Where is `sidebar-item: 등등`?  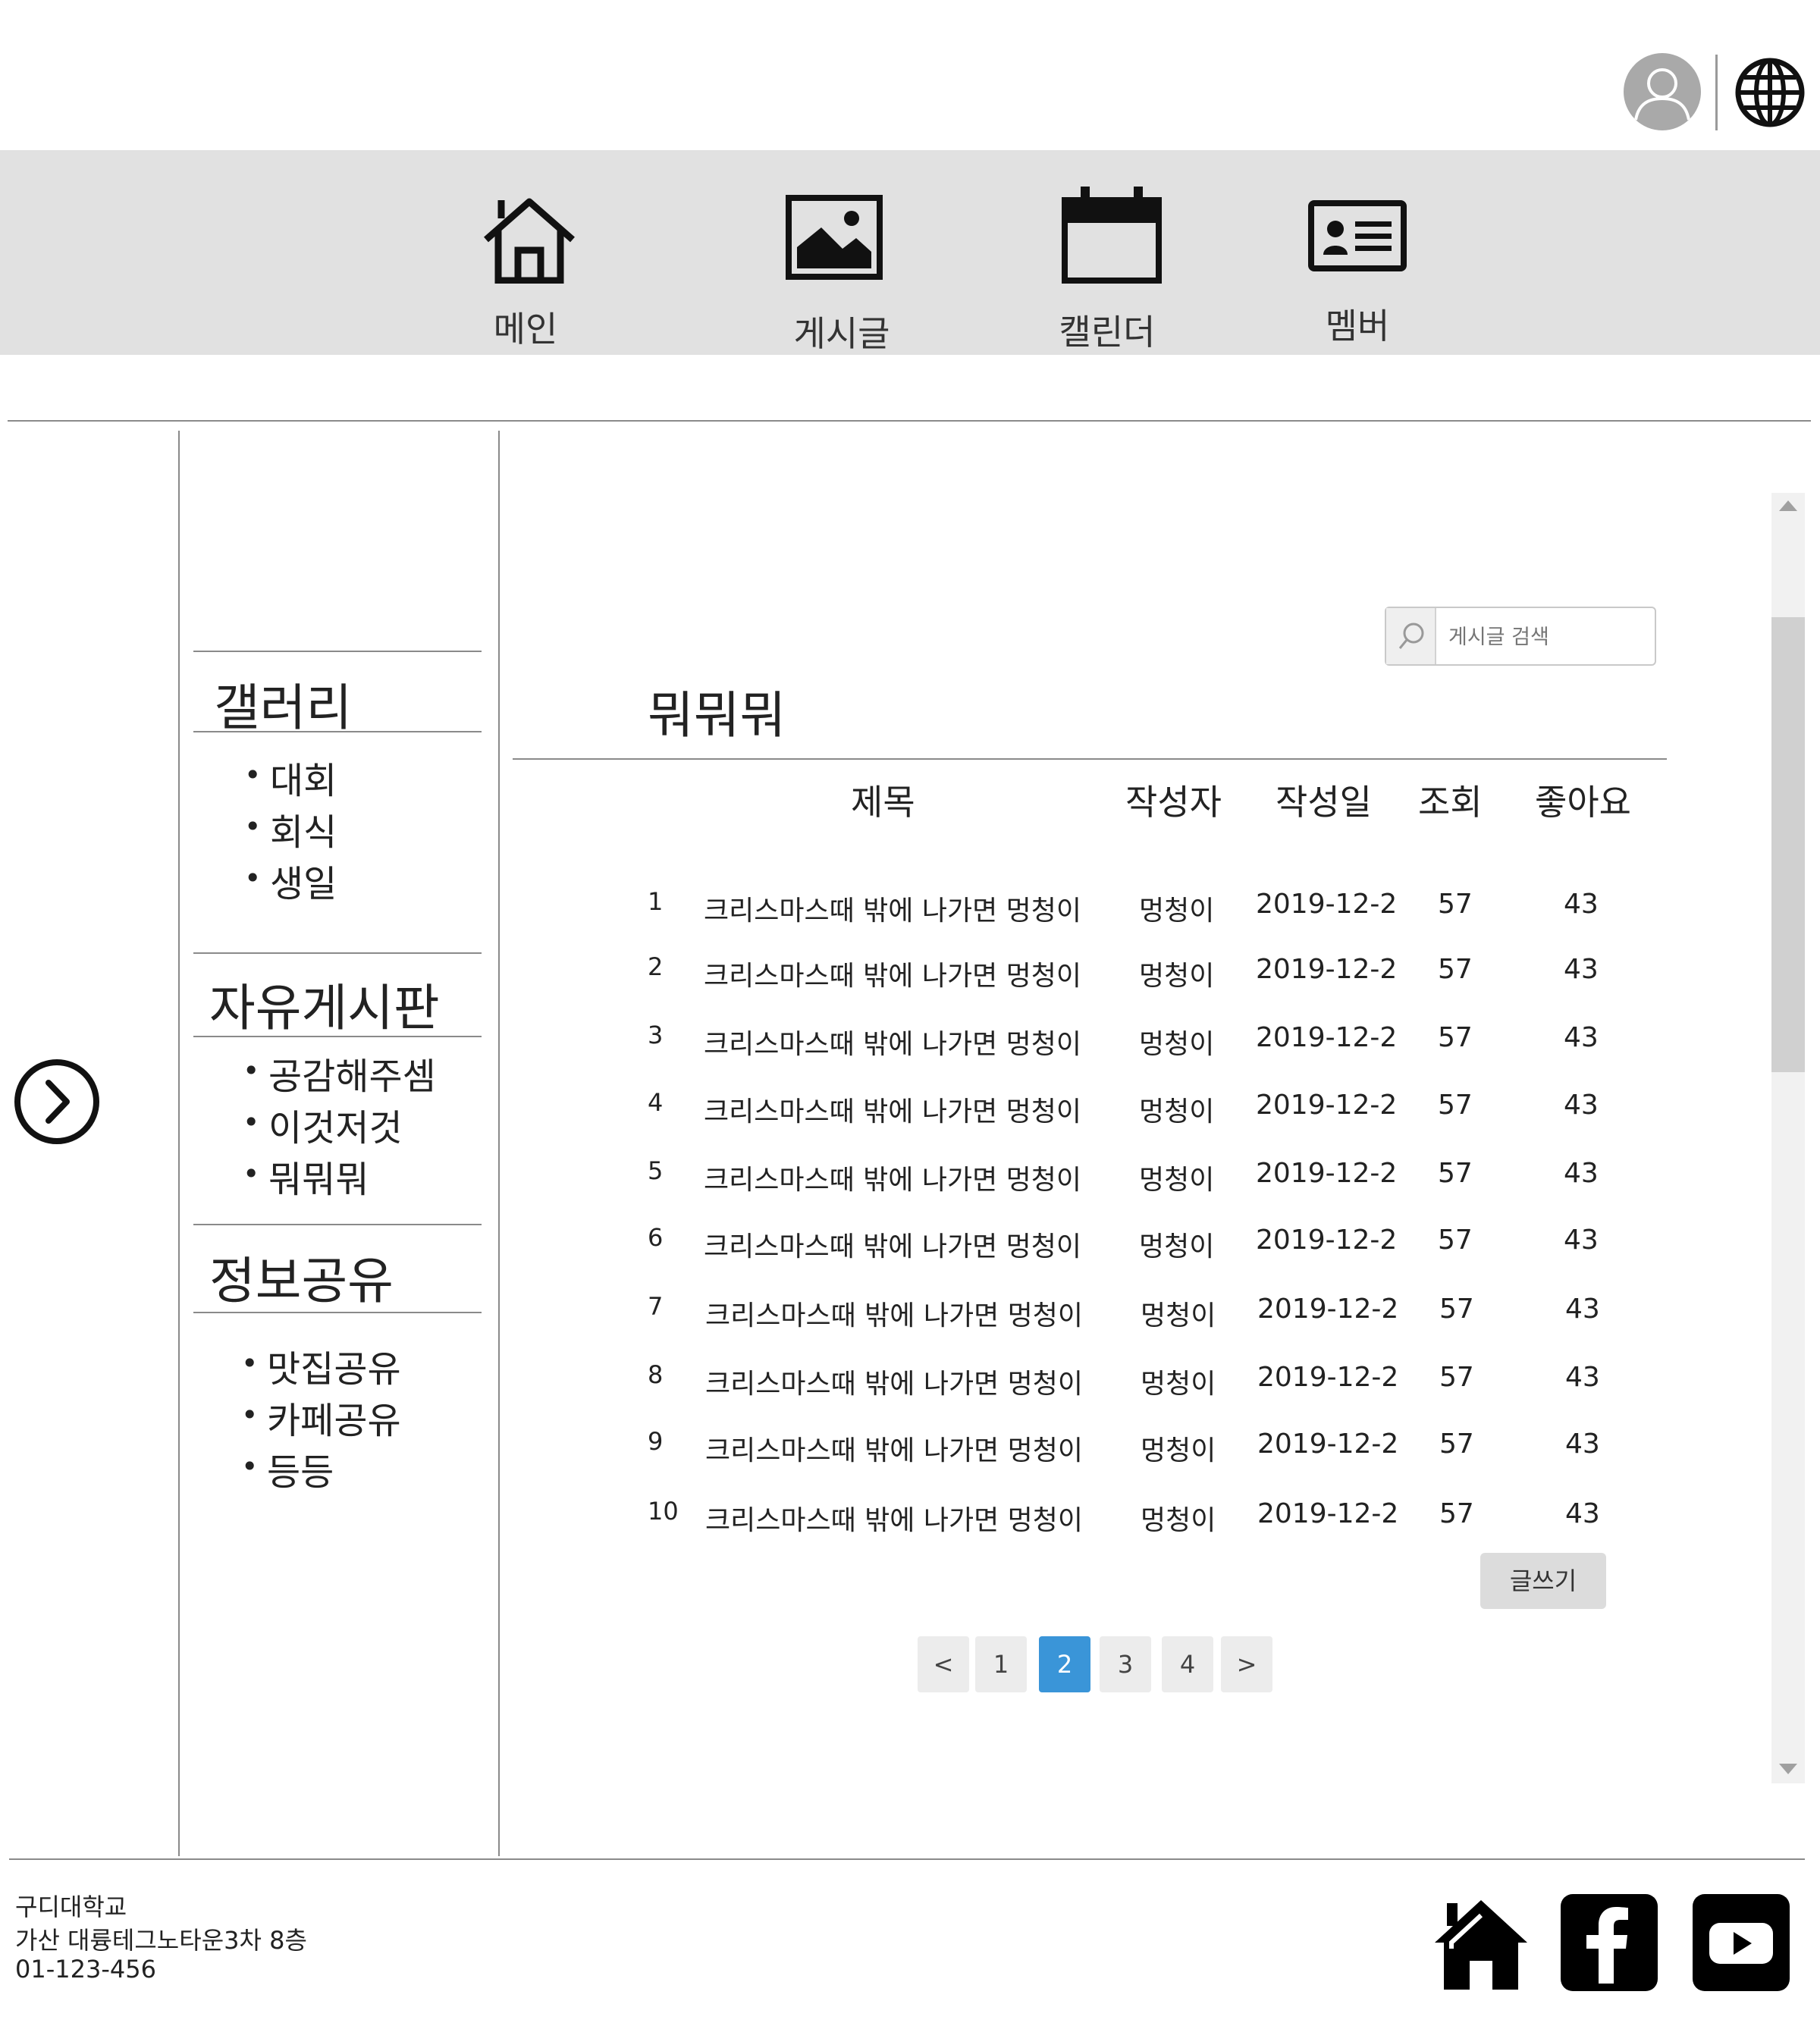
sidebar-item: 등등 is located at coordinates (287, 1468).